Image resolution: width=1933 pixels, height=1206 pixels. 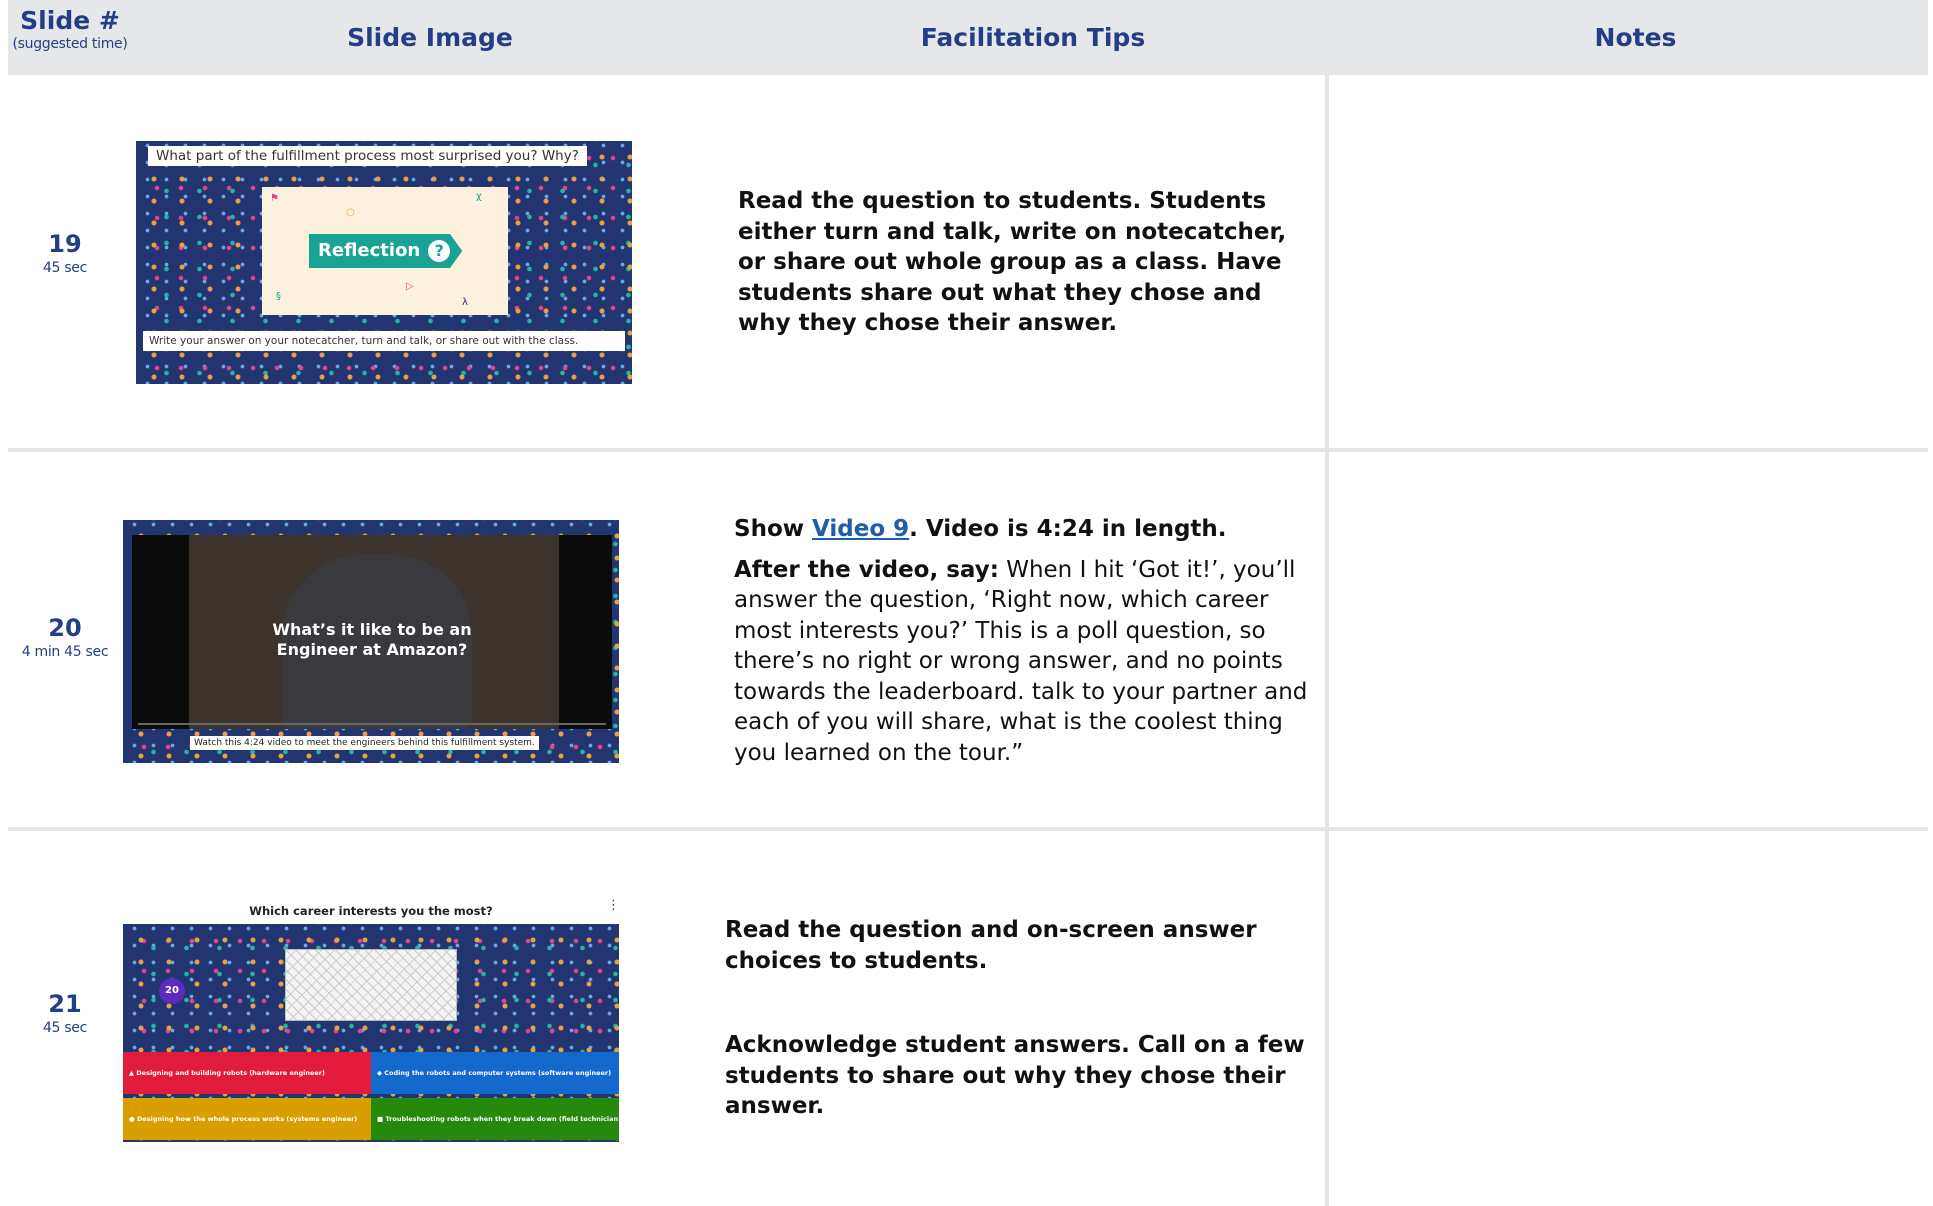 I want to click on header-slide-sub: (suggested time), so click(x=70, y=44).